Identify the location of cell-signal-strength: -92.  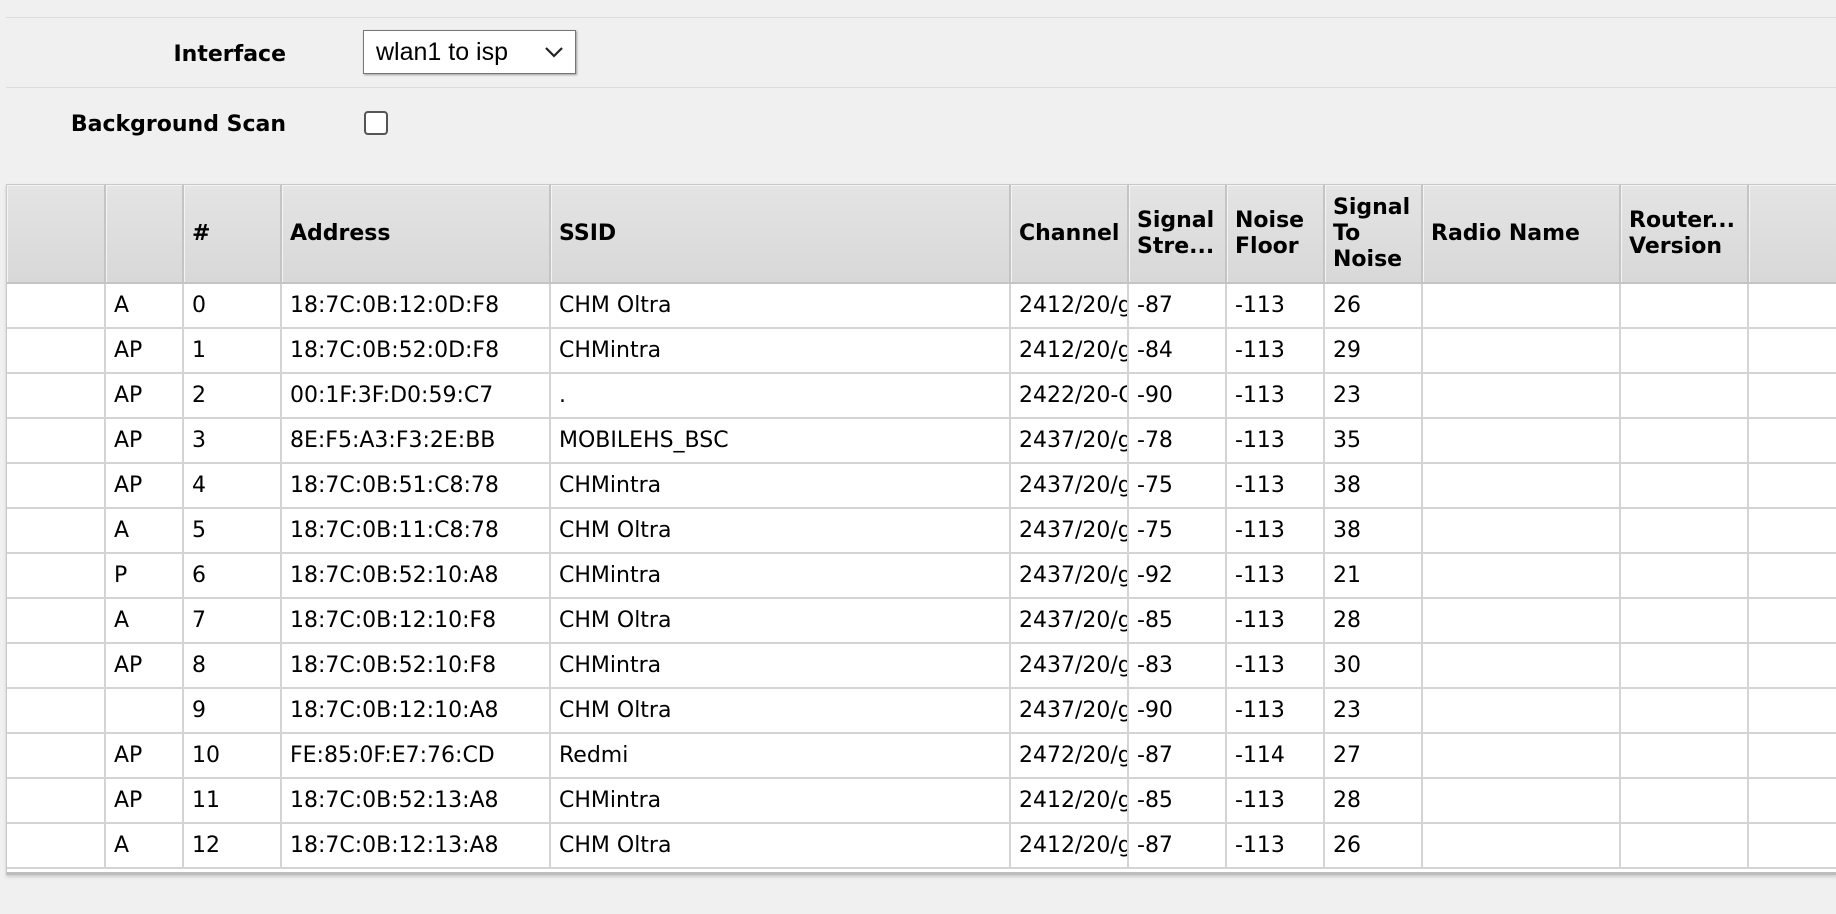
(1177, 576).